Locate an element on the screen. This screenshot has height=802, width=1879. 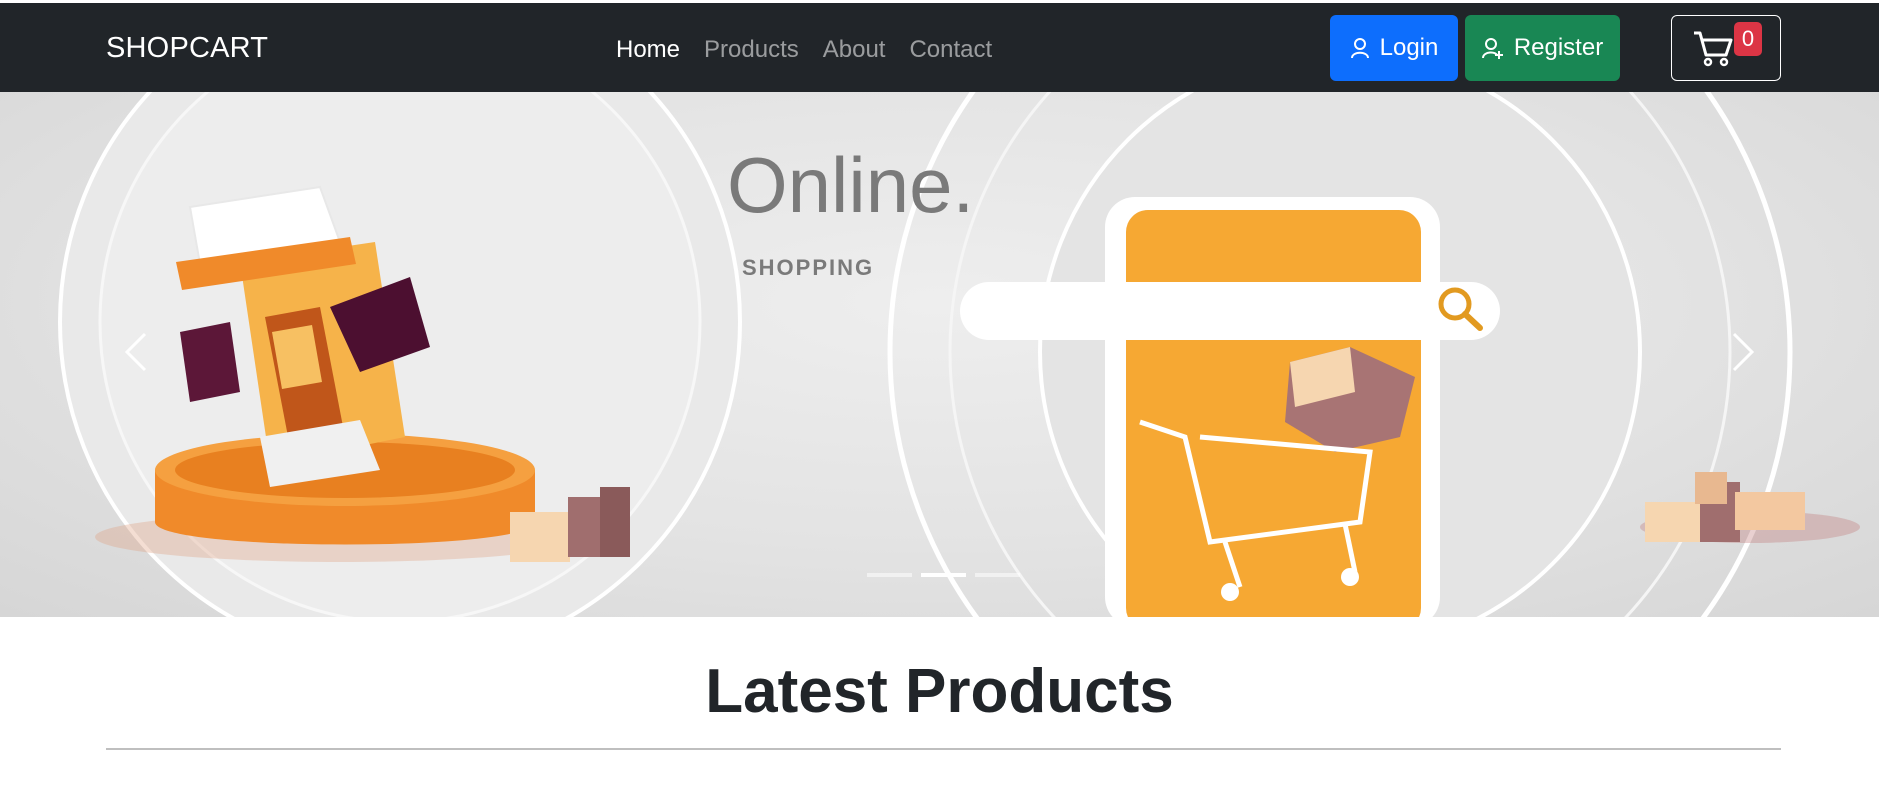
carousel-next-button is located at coordinates (1744, 354).